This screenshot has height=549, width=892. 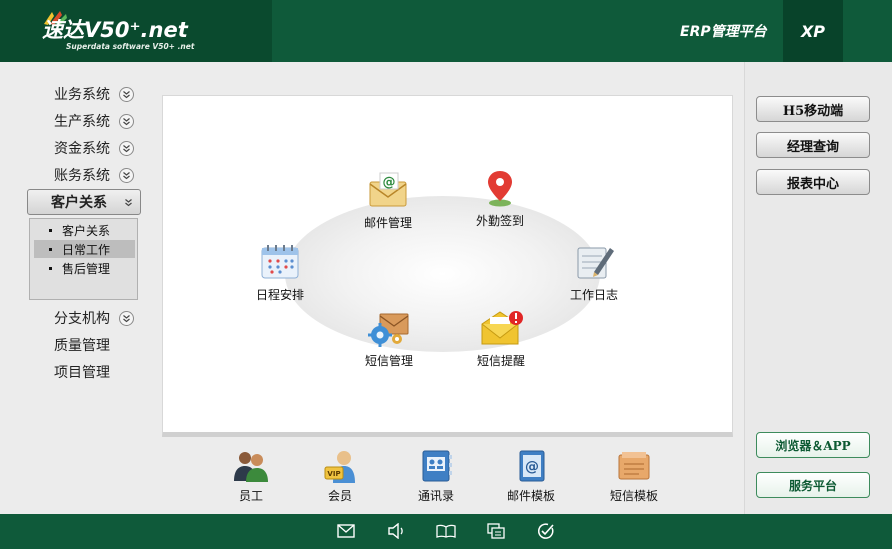 I want to click on nav-item-label: 账务系统, so click(x=82, y=176).